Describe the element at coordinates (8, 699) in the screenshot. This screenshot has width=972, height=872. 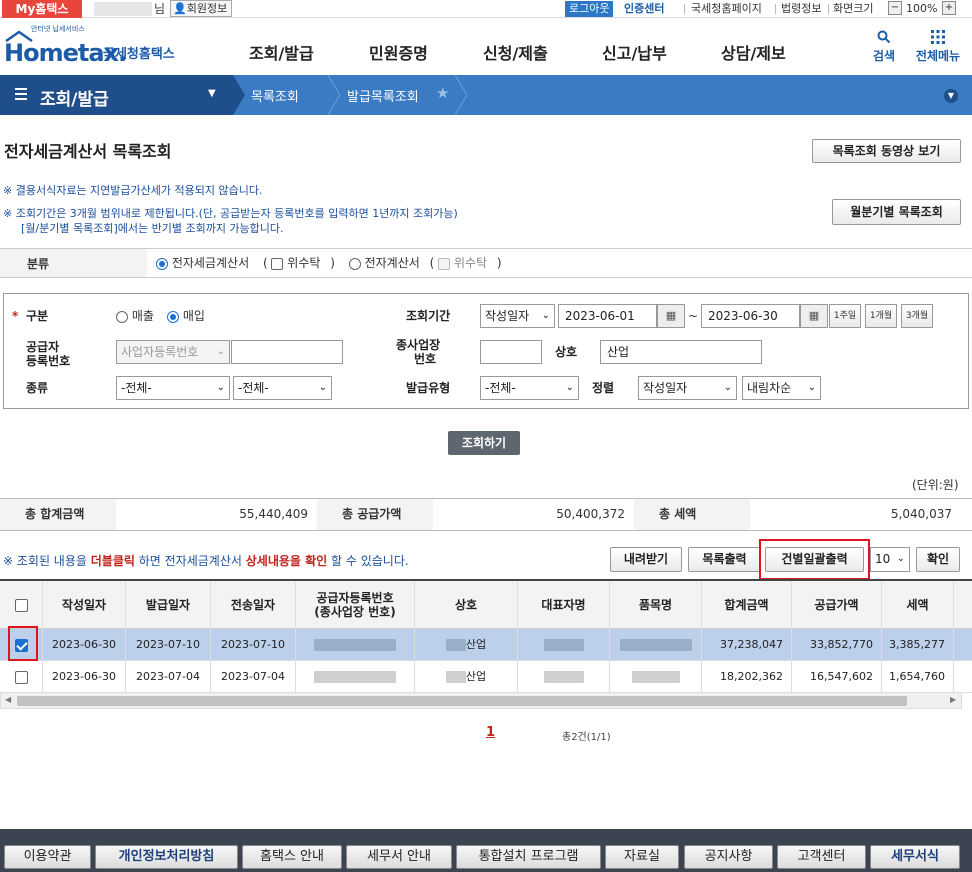
I see `scroll-left-icon: ◀` at that location.